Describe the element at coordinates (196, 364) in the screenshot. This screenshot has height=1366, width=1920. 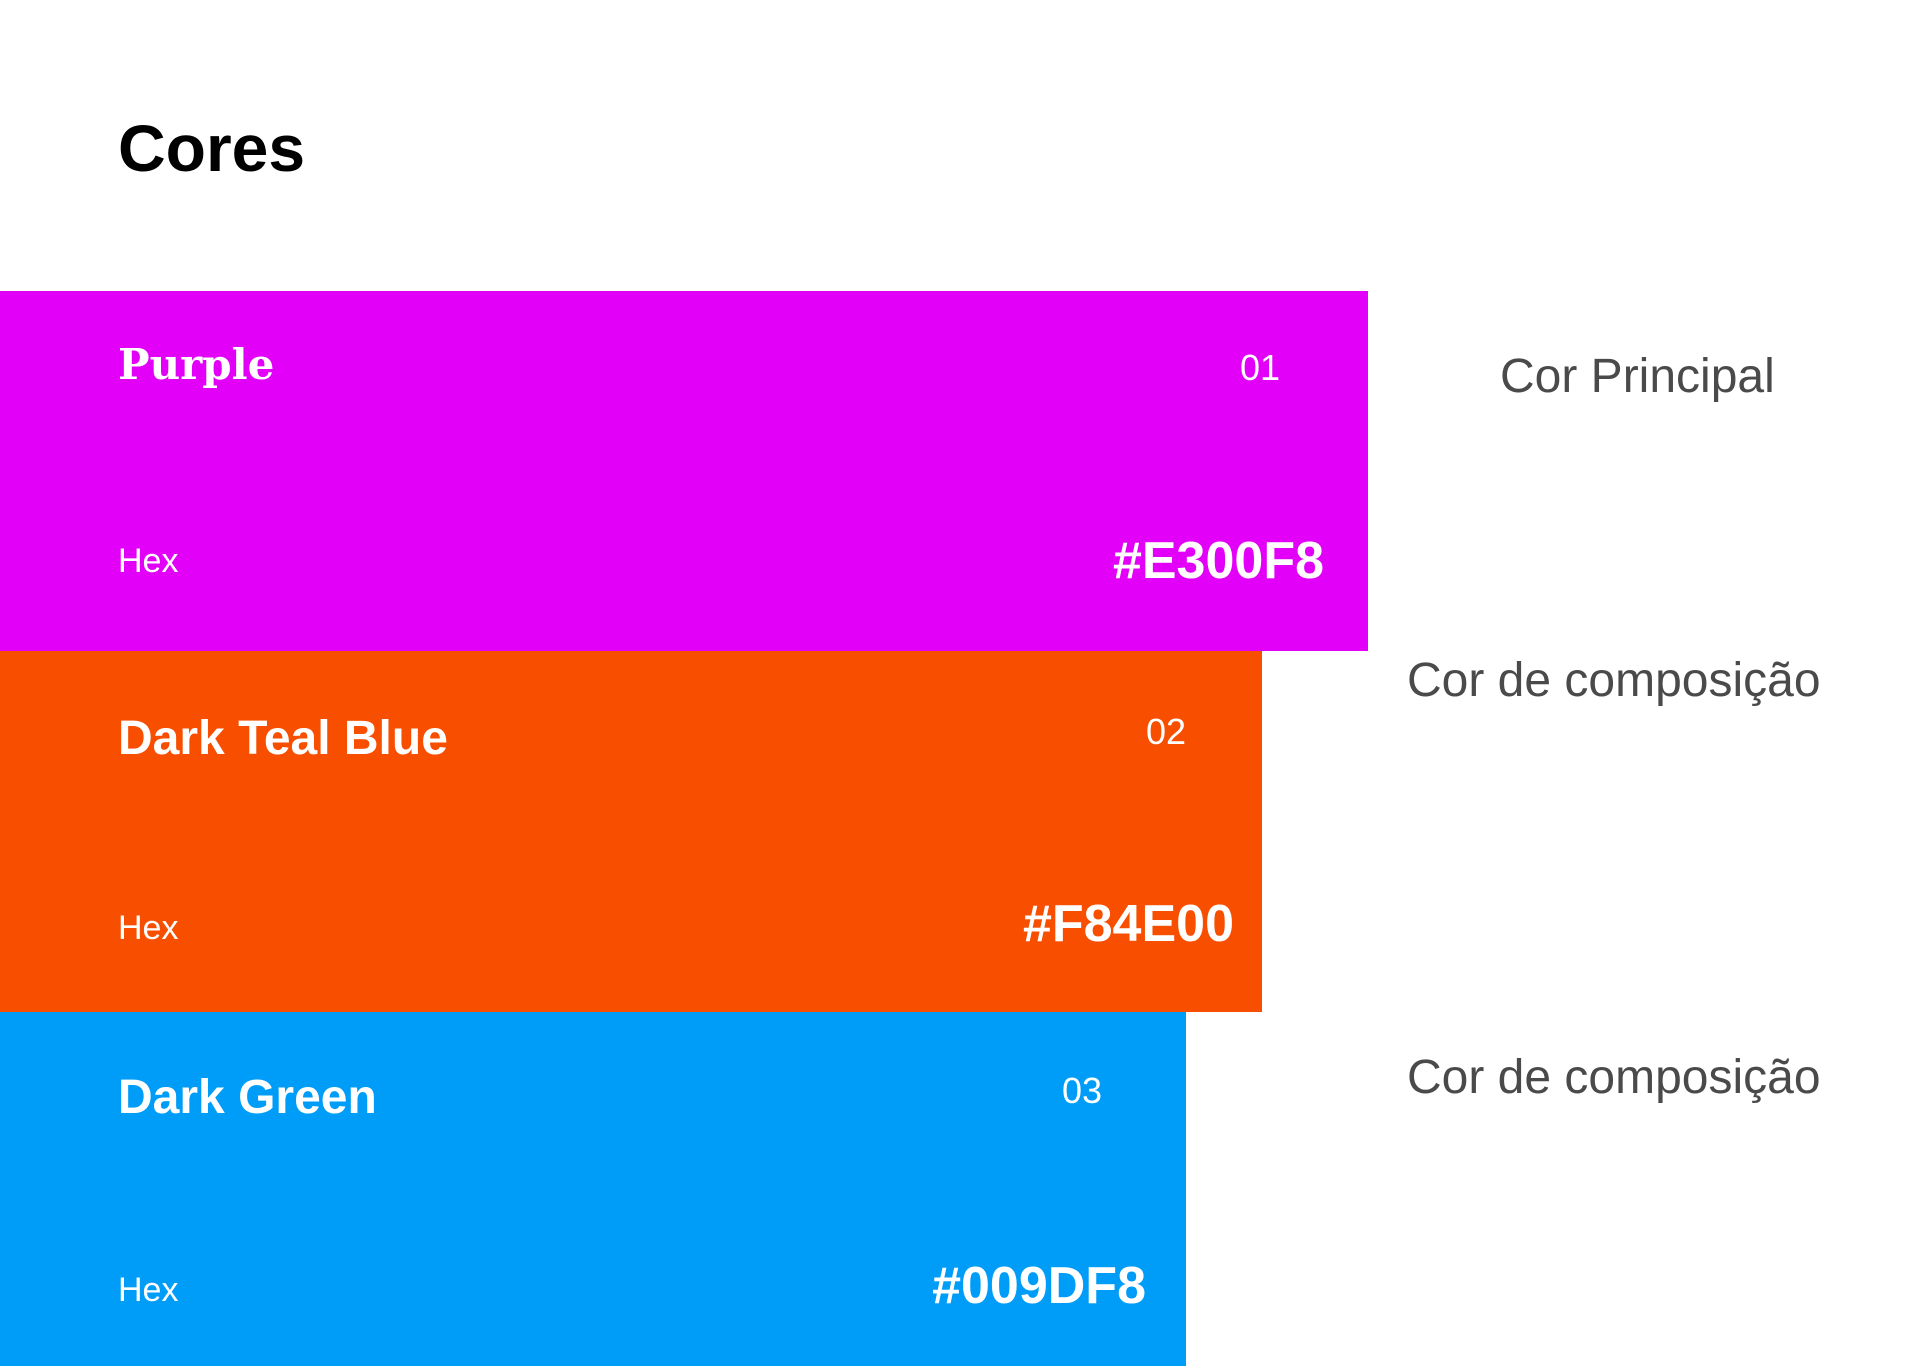
I see `swatch-name: Purple` at that location.